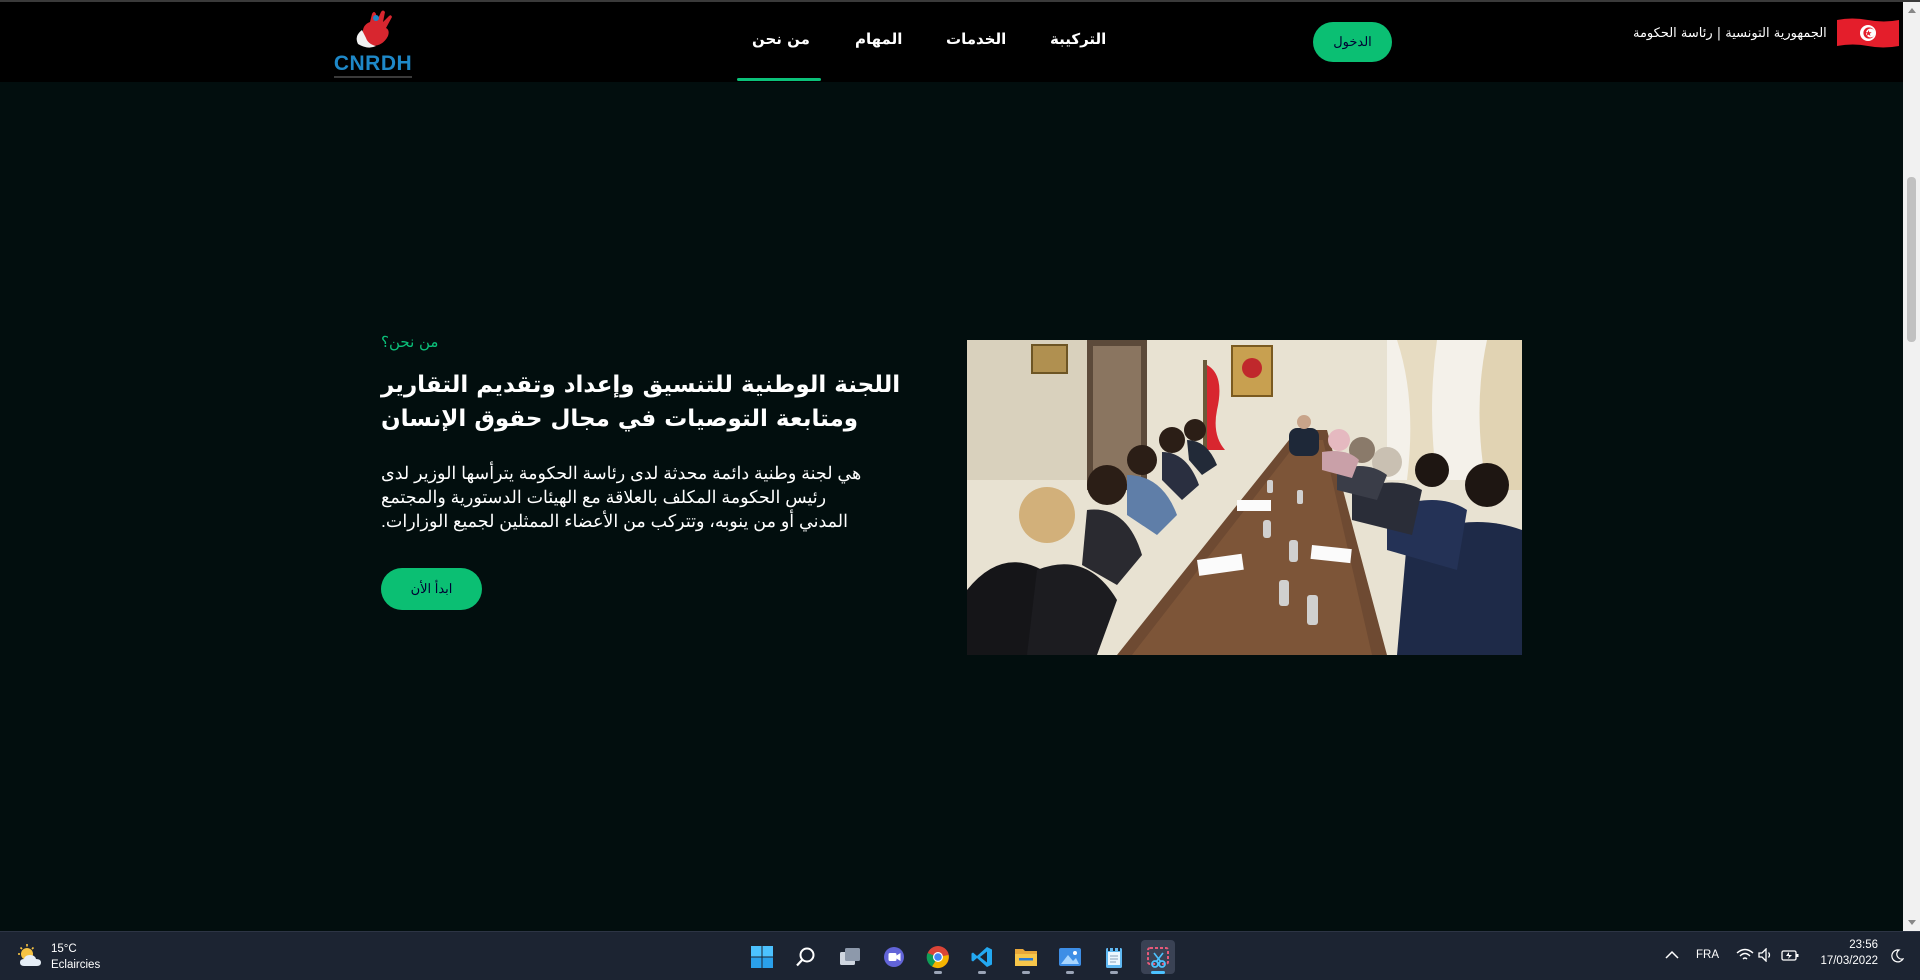 This screenshot has height=980, width=1920. What do you see at coordinates (1911, 259) in the screenshot?
I see `scroll-thumb` at bounding box center [1911, 259].